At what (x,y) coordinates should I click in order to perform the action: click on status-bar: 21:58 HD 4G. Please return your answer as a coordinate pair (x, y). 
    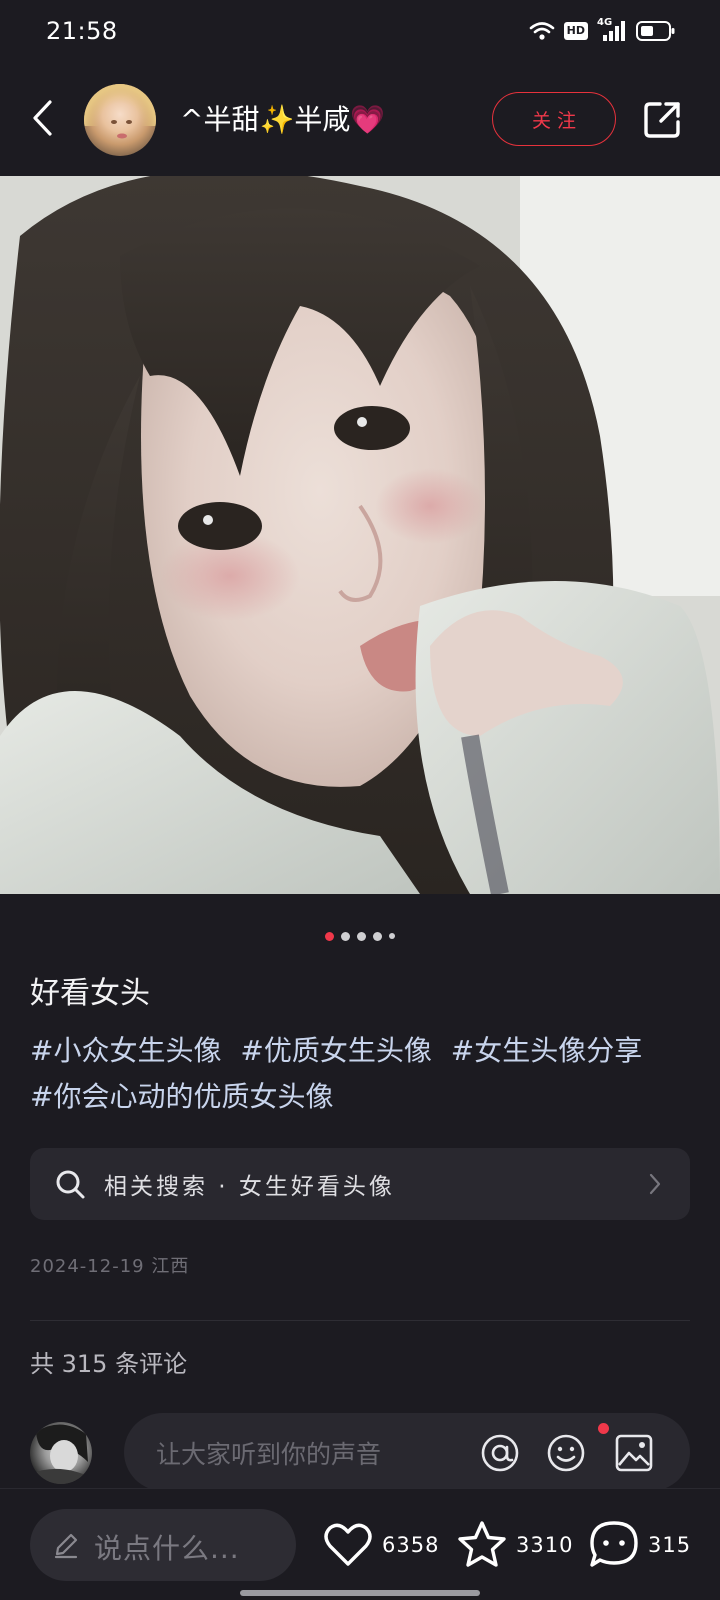
    Looking at the image, I should click on (360, 32).